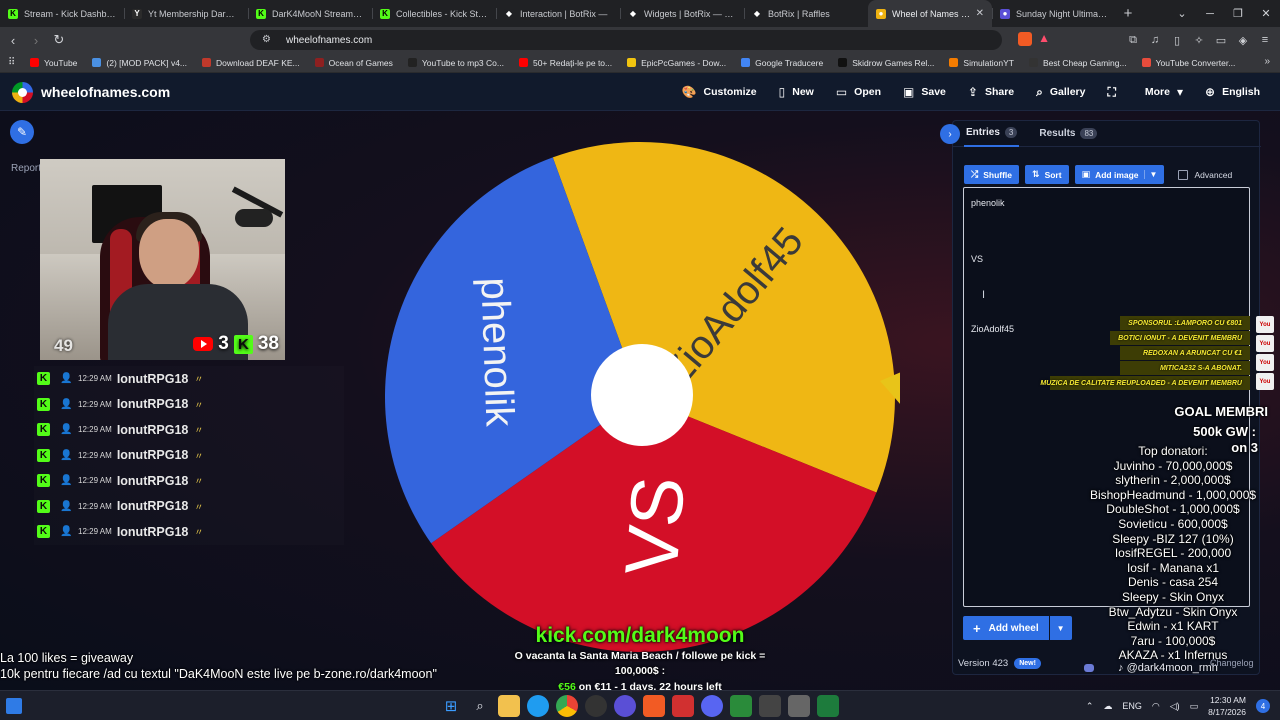  What do you see at coordinates (59, 40) in the screenshot?
I see `reload-button: ↻` at bounding box center [59, 40].